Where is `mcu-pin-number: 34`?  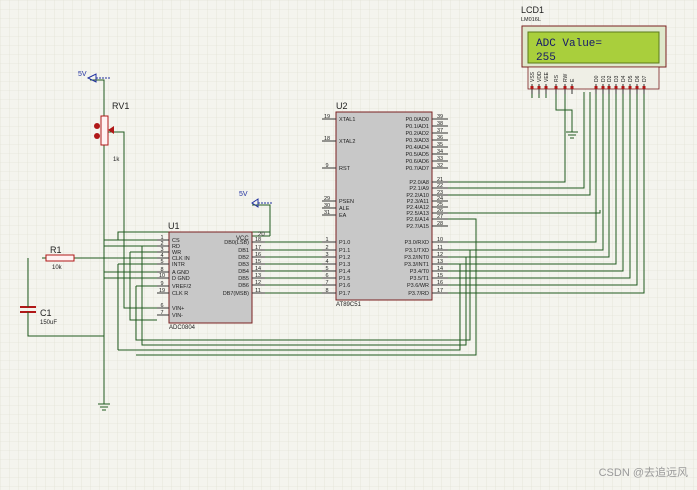
mcu-pin-number: 34 is located at coordinates (440, 152).